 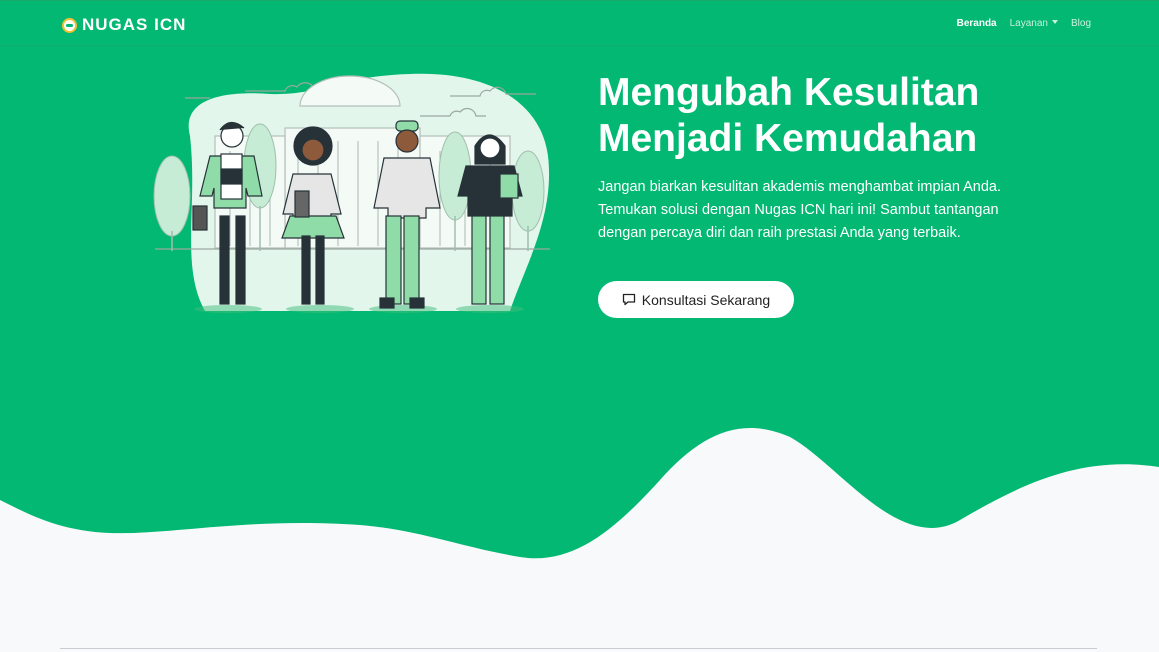 I want to click on chevron-down-icon, so click(x=1054, y=22).